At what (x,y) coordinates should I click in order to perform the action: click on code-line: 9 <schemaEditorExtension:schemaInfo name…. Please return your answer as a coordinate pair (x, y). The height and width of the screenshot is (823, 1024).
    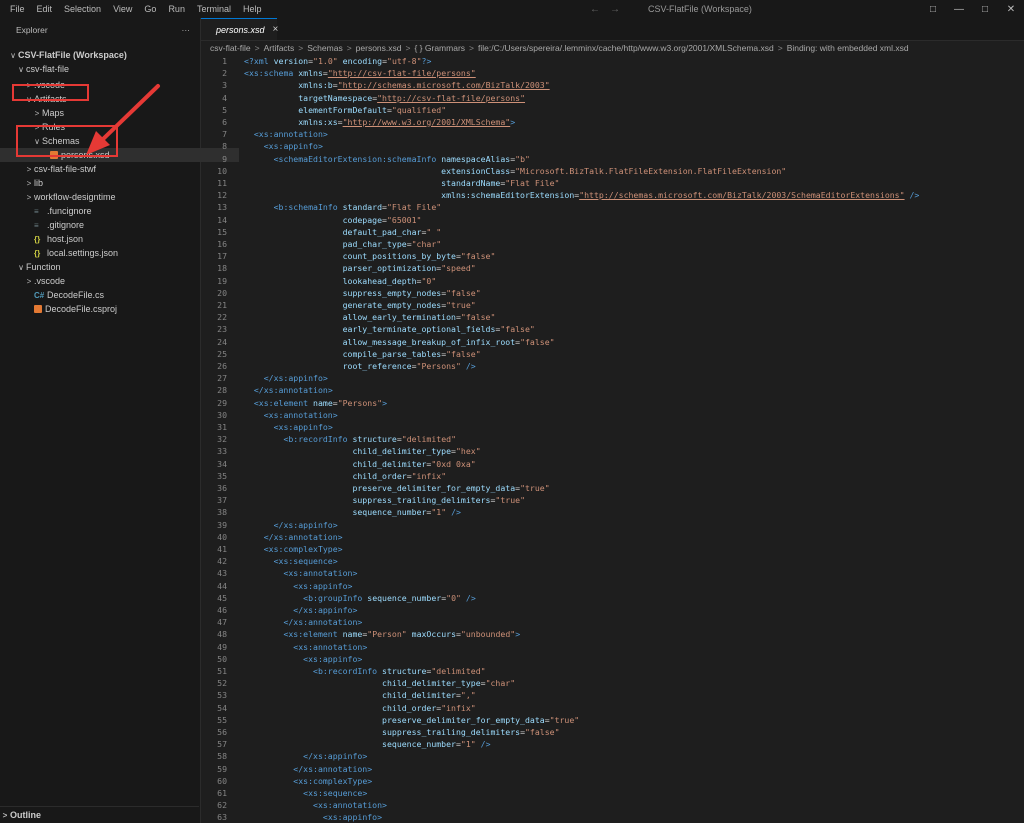
    Looking at the image, I should click on (612, 159).